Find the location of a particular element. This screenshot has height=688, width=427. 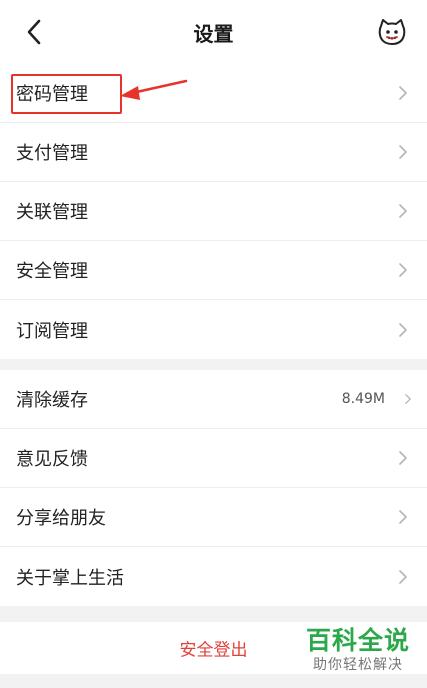

settings-item-share: 分享给朋友 is located at coordinates (213, 517).